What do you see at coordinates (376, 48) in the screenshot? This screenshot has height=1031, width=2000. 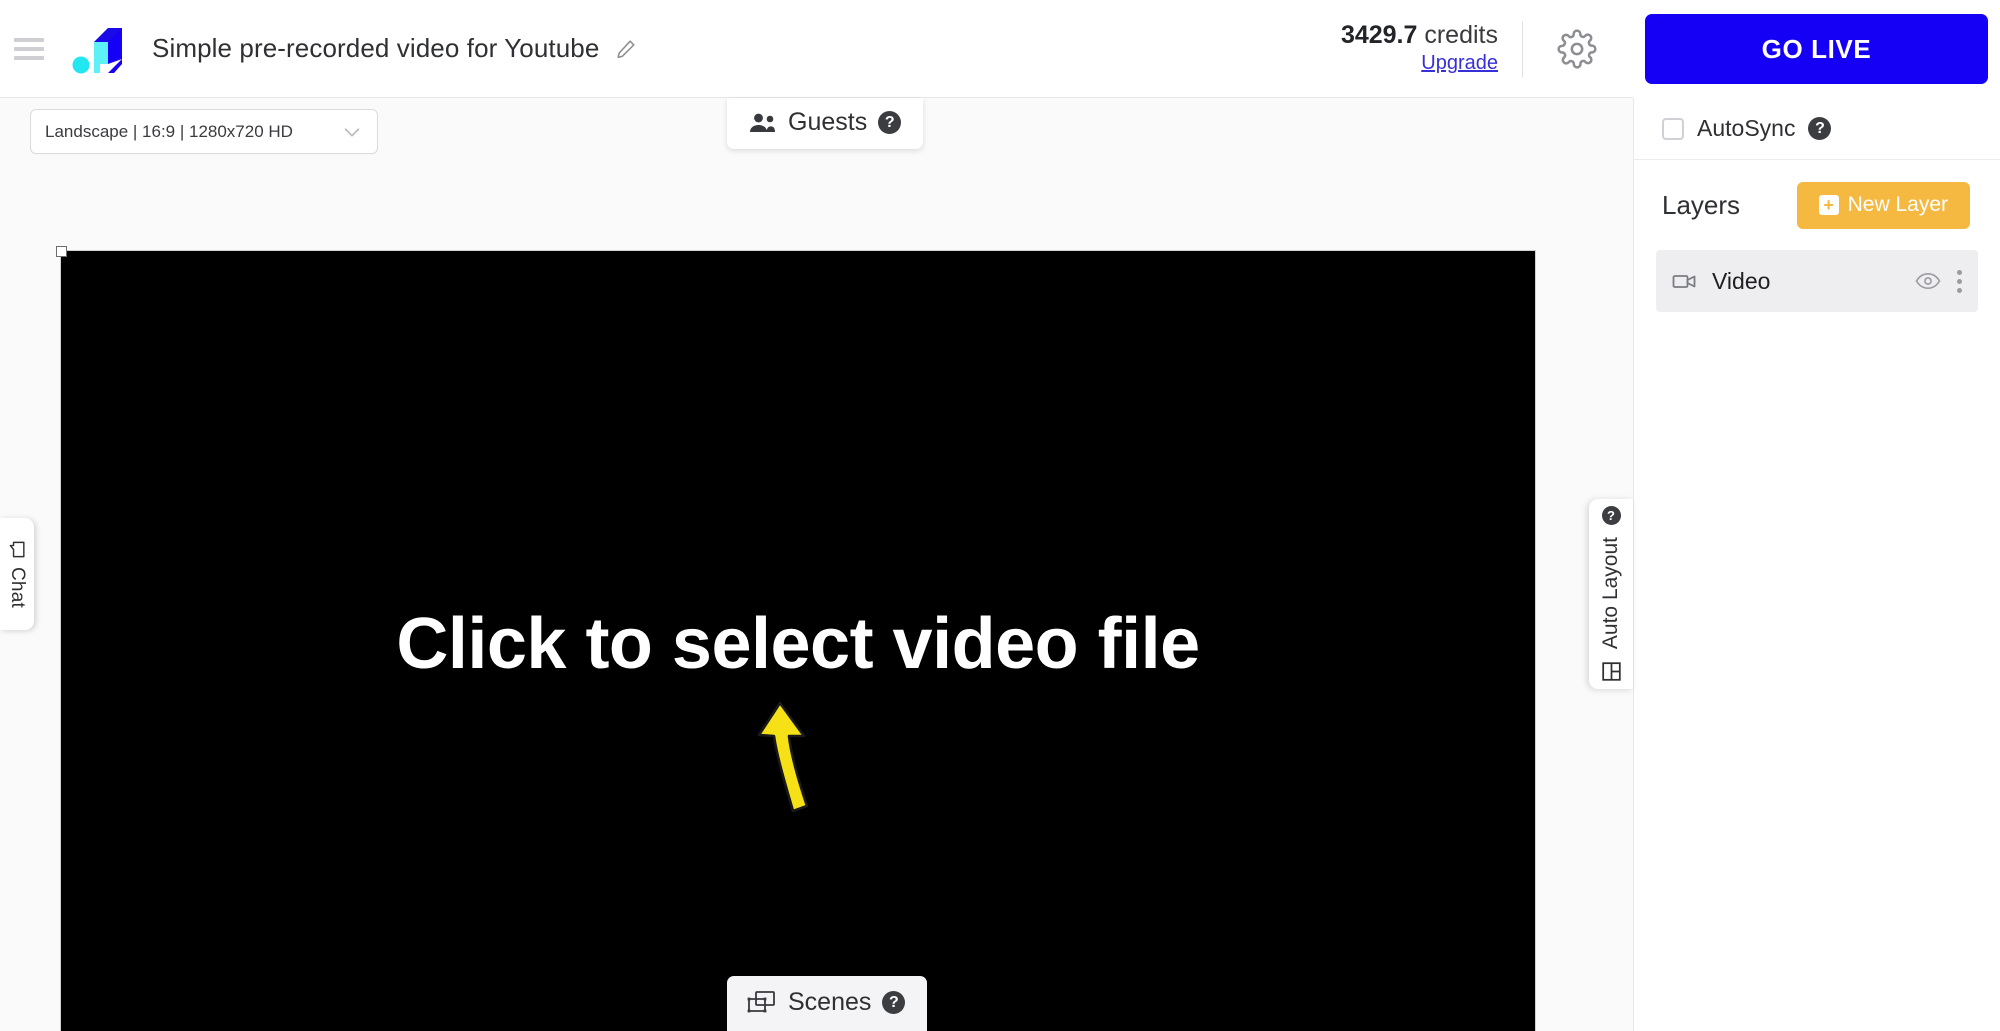 I see `page-title: Simple pre-recorded video for Youtube` at bounding box center [376, 48].